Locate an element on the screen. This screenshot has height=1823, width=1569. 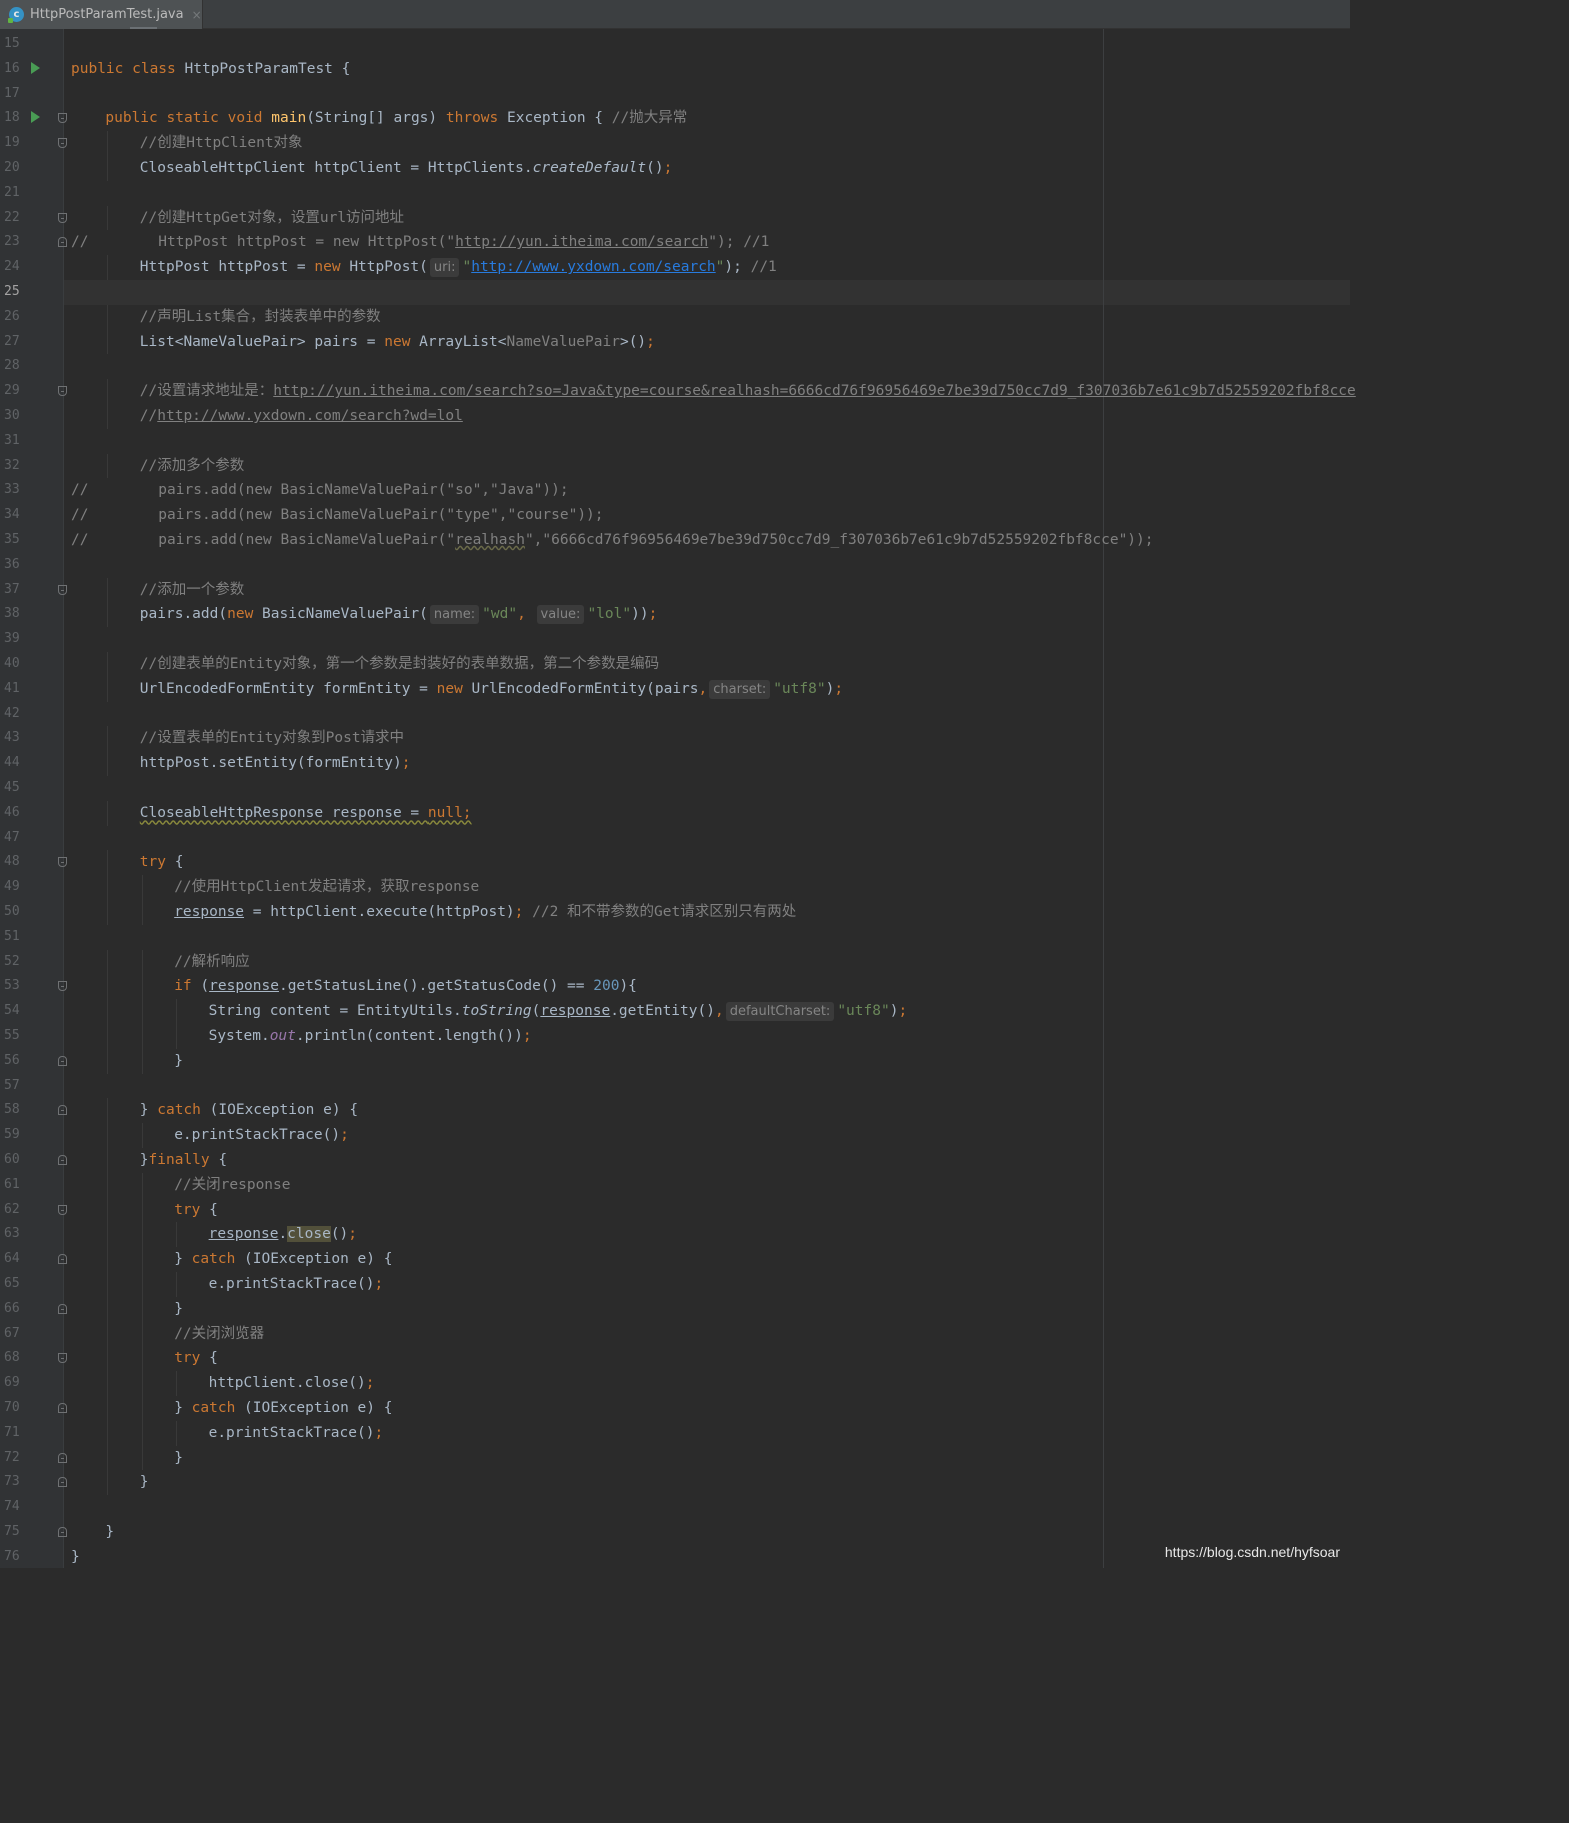
code-line: 61 //关闭response is located at coordinates (675, 1185).